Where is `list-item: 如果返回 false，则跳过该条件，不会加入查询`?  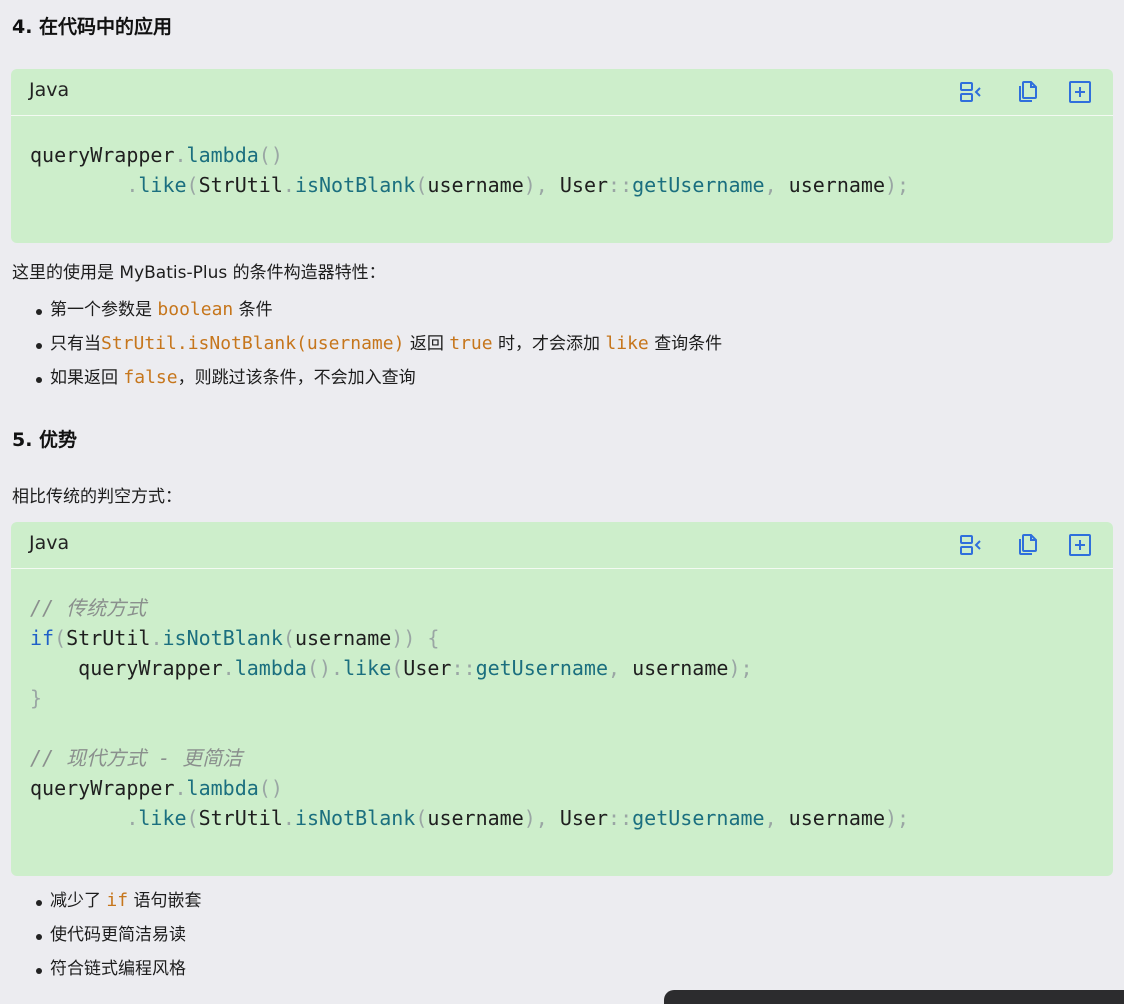 list-item: 如果返回 false，则跳过该条件，不会加入查询 is located at coordinates (378, 378).